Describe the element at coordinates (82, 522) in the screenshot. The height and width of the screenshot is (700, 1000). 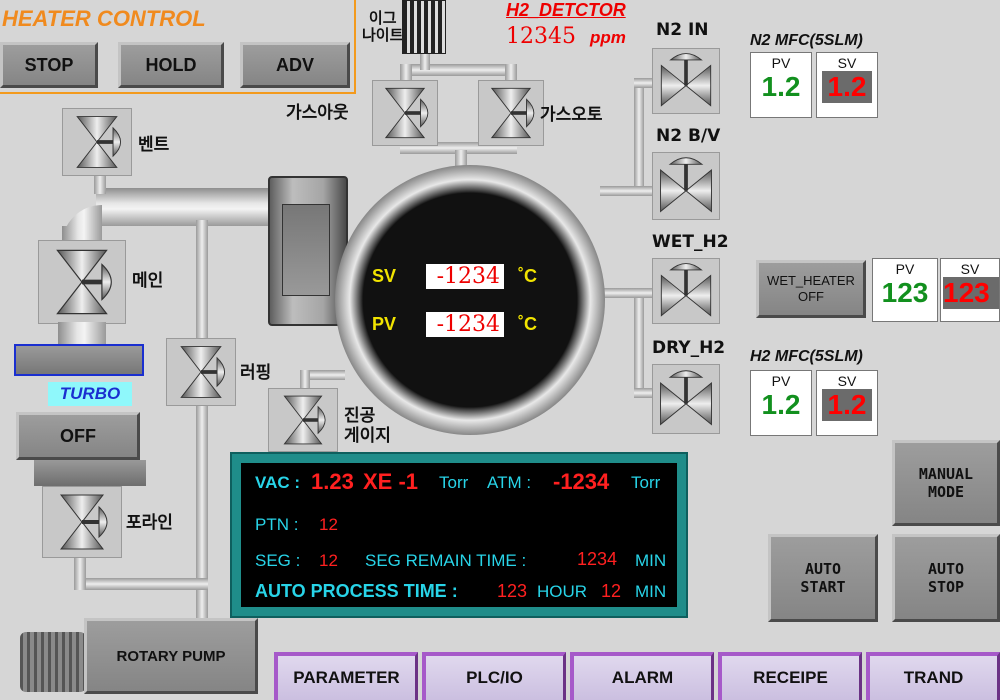
I see `foreline-valve` at that location.